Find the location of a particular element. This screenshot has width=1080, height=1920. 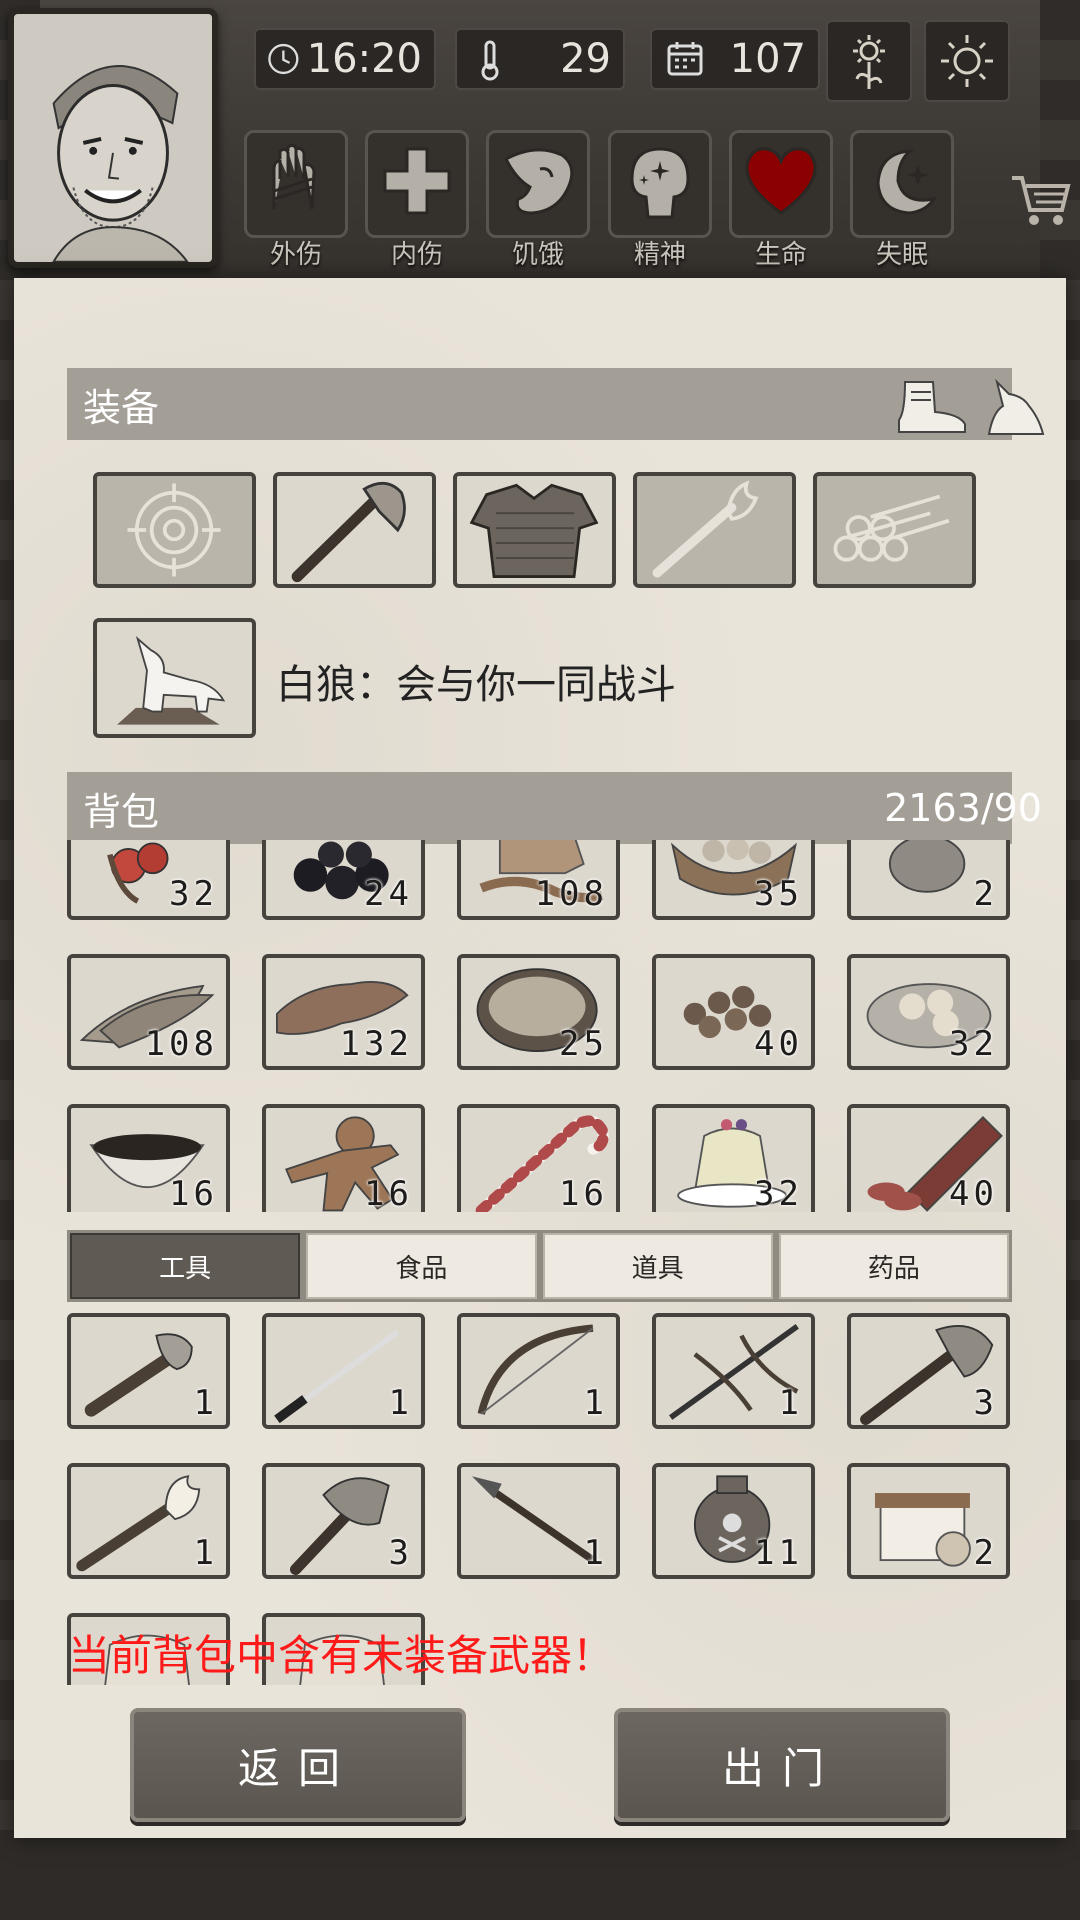

go-out-button: 出门 is located at coordinates (782, 1765).